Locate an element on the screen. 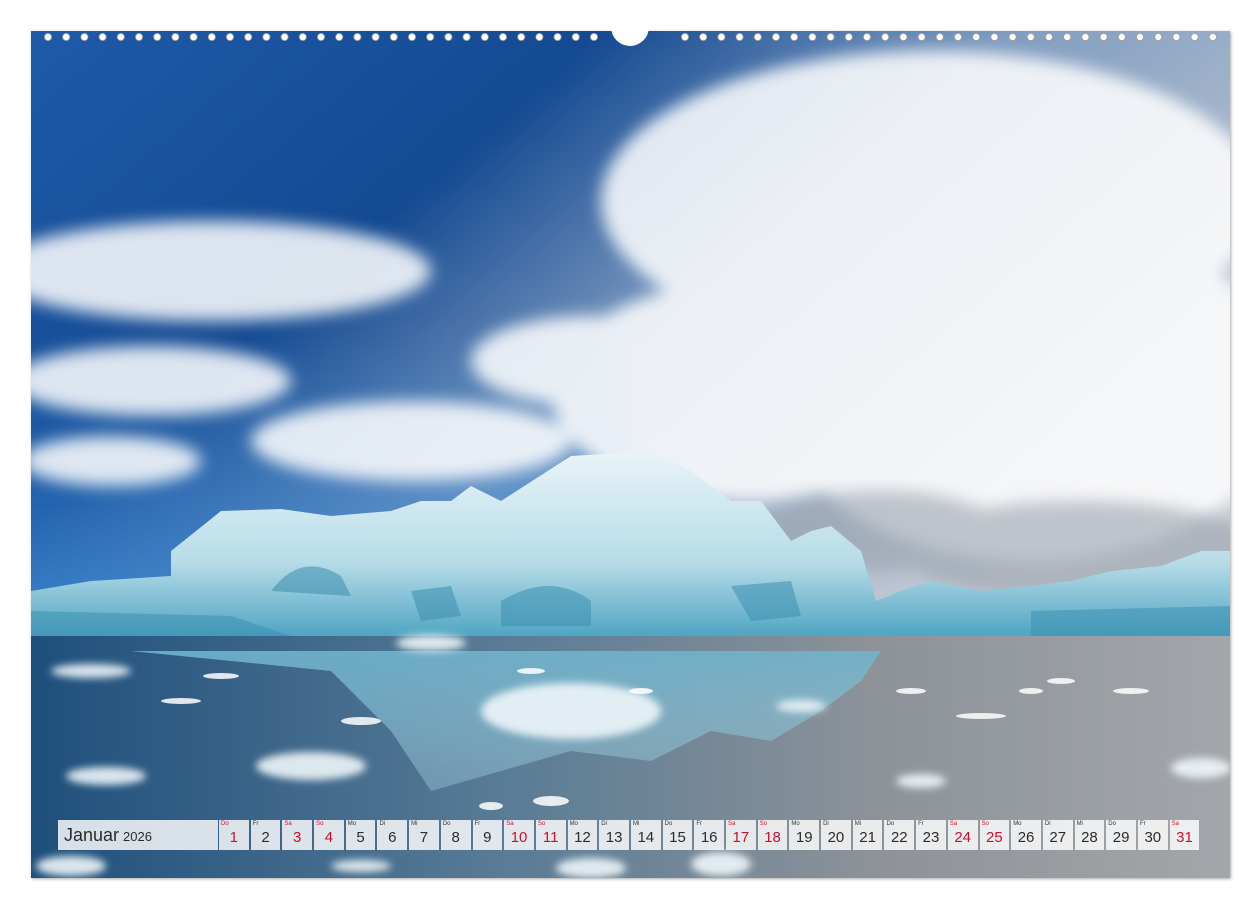 This screenshot has width=1260, height=908. day-cell: Do 8 is located at coordinates (455, 835).